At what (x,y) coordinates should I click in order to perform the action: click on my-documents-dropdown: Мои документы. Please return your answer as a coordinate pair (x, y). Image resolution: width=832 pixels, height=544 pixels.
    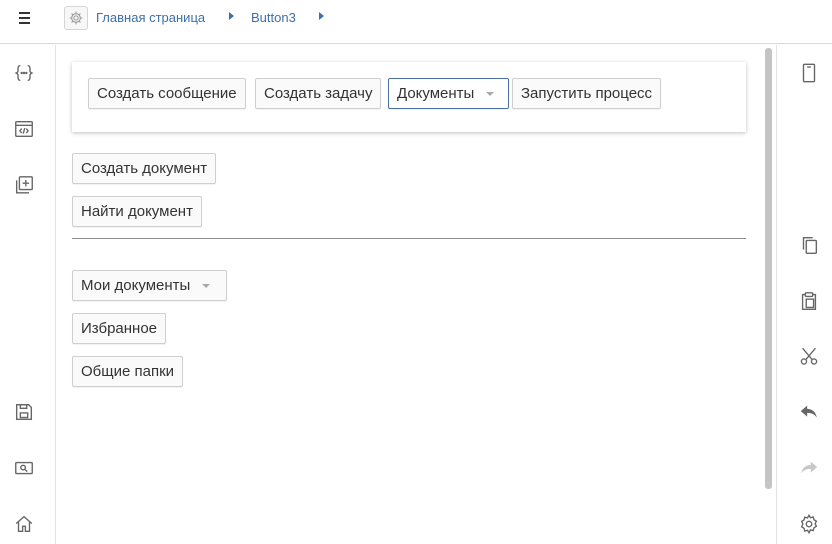
    Looking at the image, I should click on (149, 285).